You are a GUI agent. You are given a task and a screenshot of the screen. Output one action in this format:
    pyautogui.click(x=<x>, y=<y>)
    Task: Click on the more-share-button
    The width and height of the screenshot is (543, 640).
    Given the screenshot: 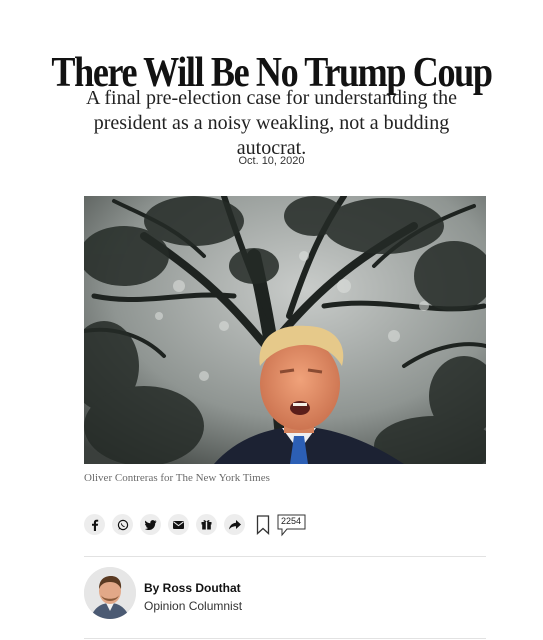 What is the action you would take?
    pyautogui.click(x=234, y=524)
    